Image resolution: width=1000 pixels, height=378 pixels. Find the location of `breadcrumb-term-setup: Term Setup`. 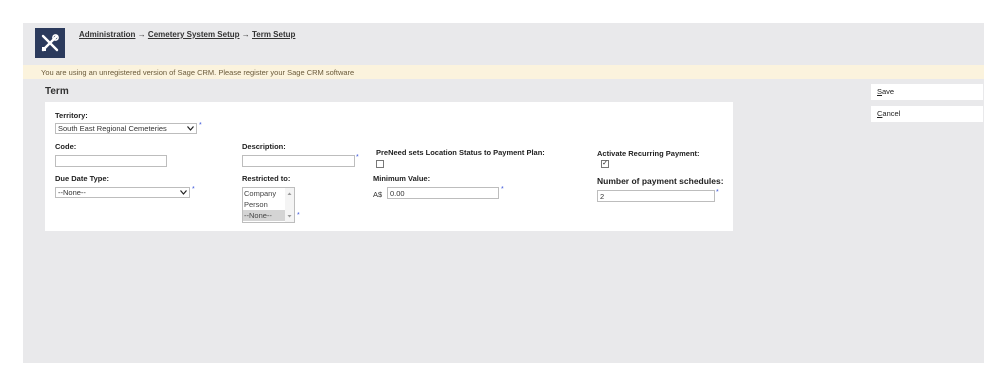

breadcrumb-term-setup: Term Setup is located at coordinates (273, 34).